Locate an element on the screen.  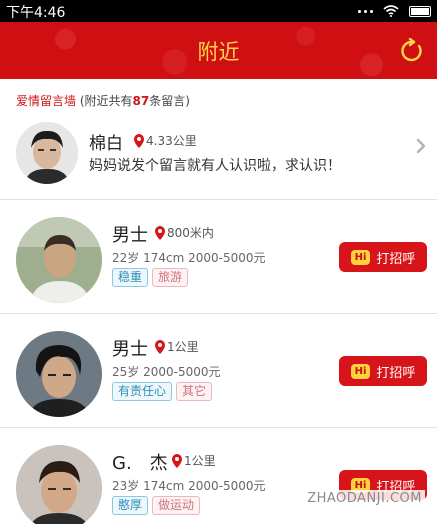
user-distance: 800米内 is located at coordinates (184, 232).